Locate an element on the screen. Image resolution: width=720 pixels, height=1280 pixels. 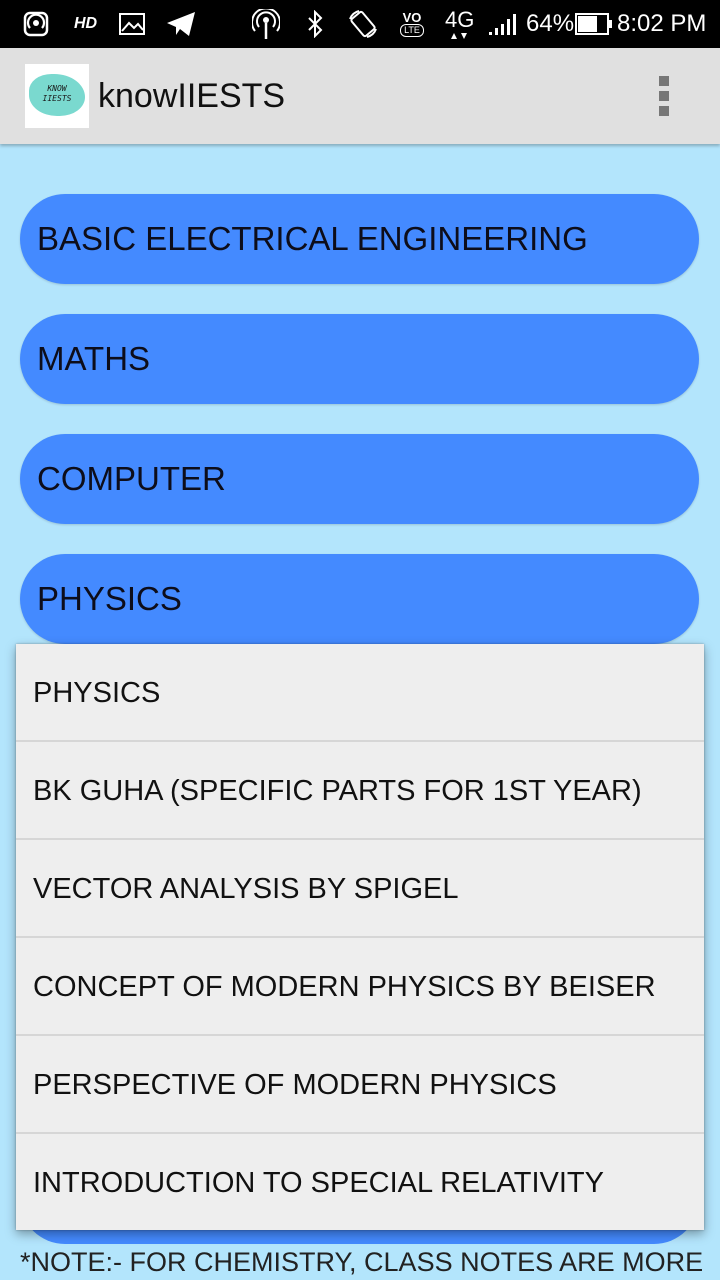
more-vert-icon is located at coordinates (664, 96).